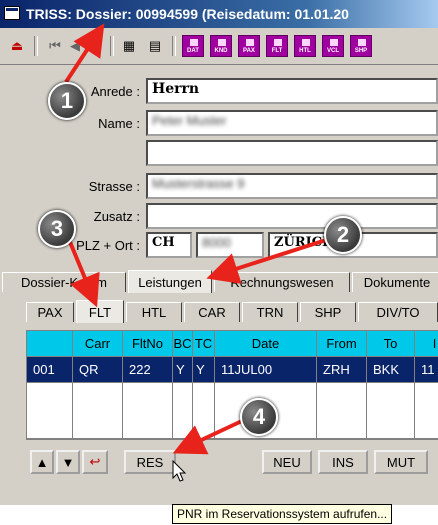  Describe the element at coordinates (67, 101) in the screenshot. I see `callout-1: 1` at that location.